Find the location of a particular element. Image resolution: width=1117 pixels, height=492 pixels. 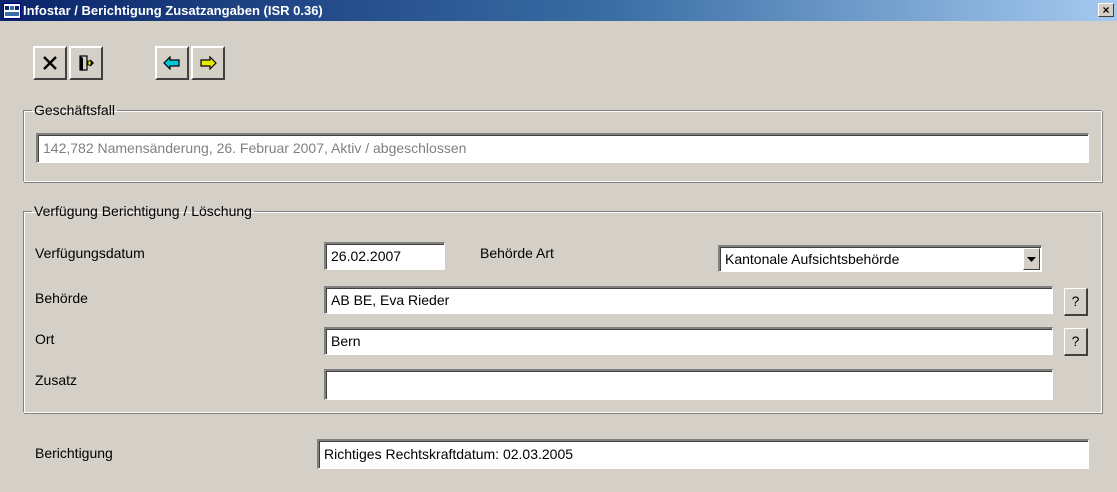

verfuegungsdatum-label: Verfügungsdatum is located at coordinates (90, 253).